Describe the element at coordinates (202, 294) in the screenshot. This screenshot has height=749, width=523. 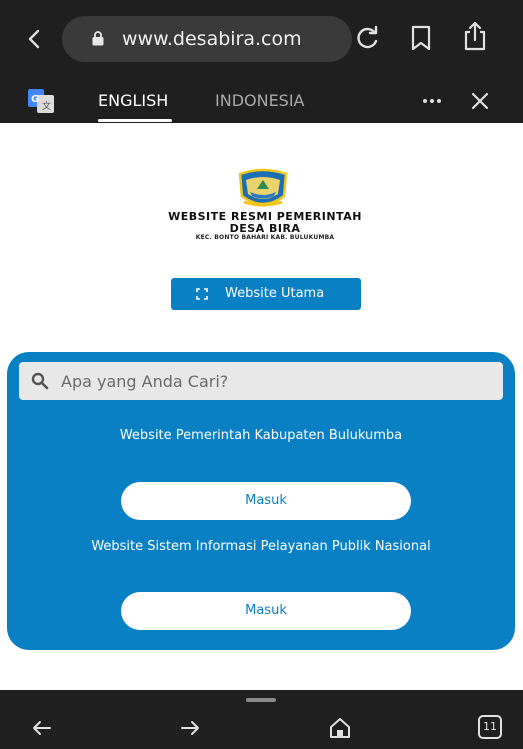
I see `fullscreen-icon` at that location.